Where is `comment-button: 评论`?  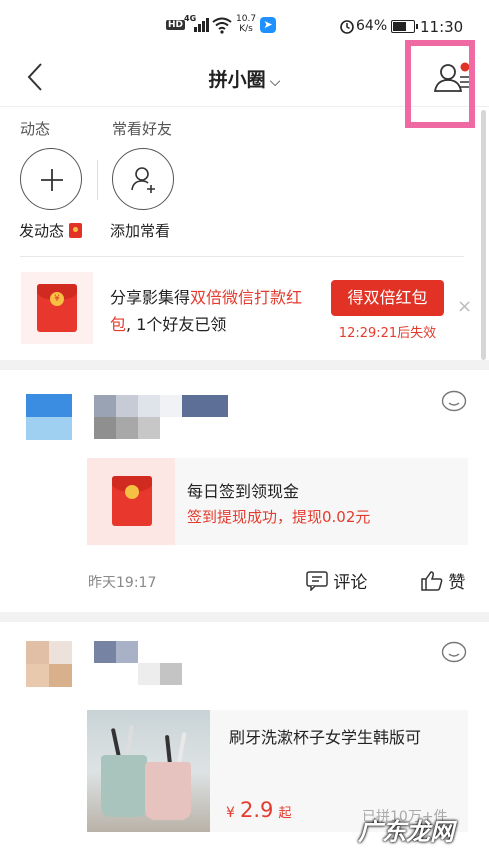
comment-button: 评论 is located at coordinates (336, 580).